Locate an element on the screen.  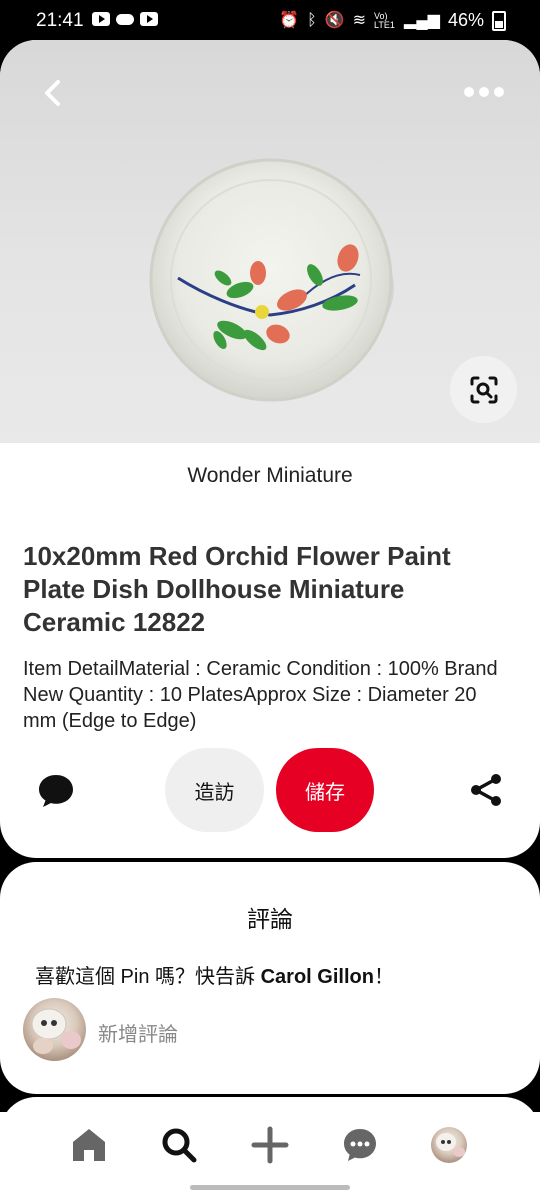
search-icon is located at coordinates (179, 1145).